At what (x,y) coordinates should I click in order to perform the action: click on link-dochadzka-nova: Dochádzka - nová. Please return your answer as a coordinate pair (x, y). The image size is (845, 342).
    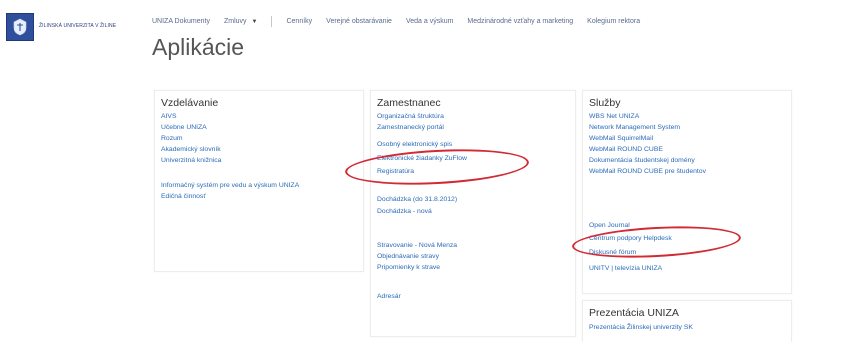
    Looking at the image, I should click on (404, 211).